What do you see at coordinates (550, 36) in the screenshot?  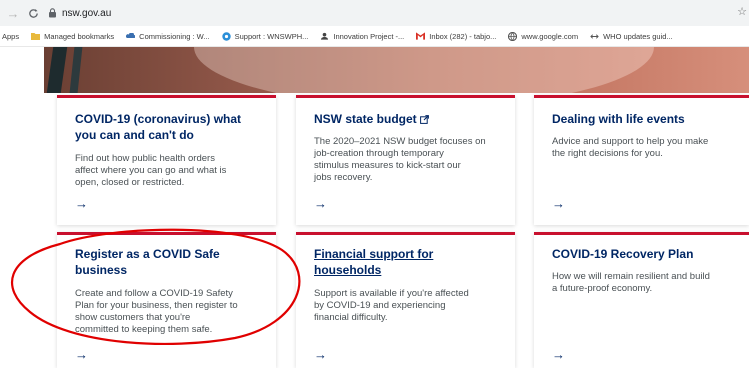 I see `bookmark-label: www.google.com` at bounding box center [550, 36].